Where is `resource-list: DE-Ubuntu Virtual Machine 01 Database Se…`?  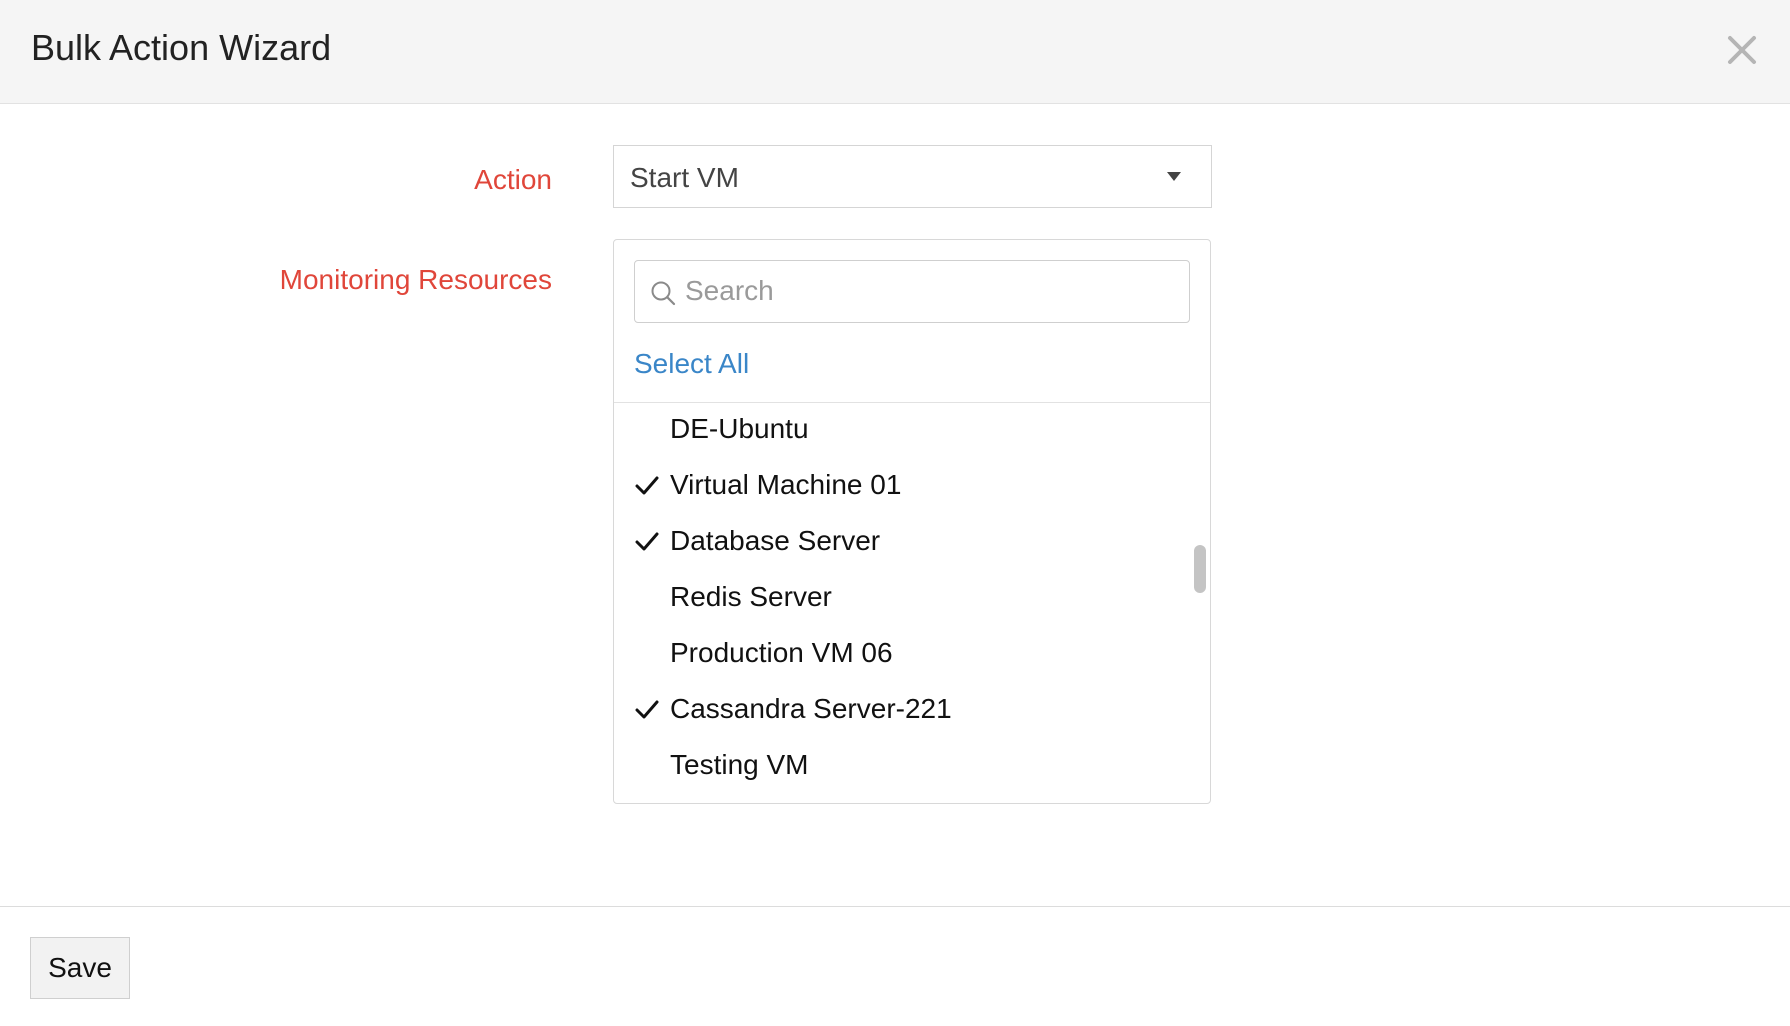
resource-list: DE-Ubuntu Virtual Machine 01 Database Se… is located at coordinates (912, 603).